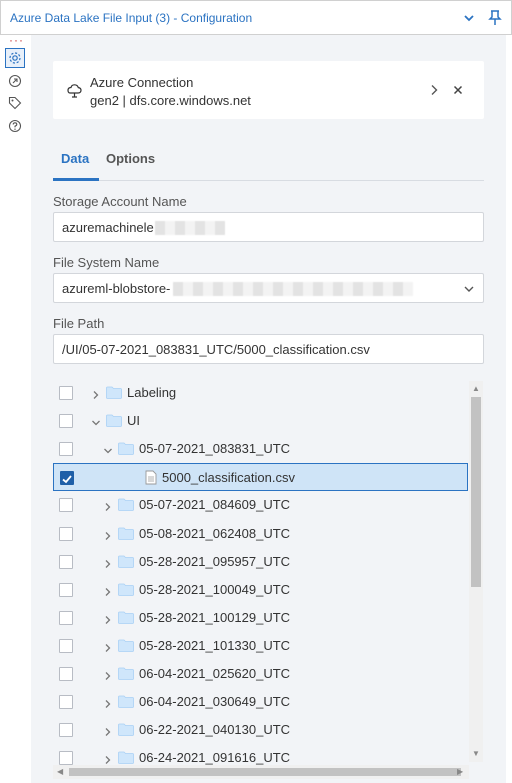 Image resolution: width=512 pixels, height=783 pixels. What do you see at coordinates (476, 492) in the screenshot?
I see `vertical-scroll-thumb` at bounding box center [476, 492].